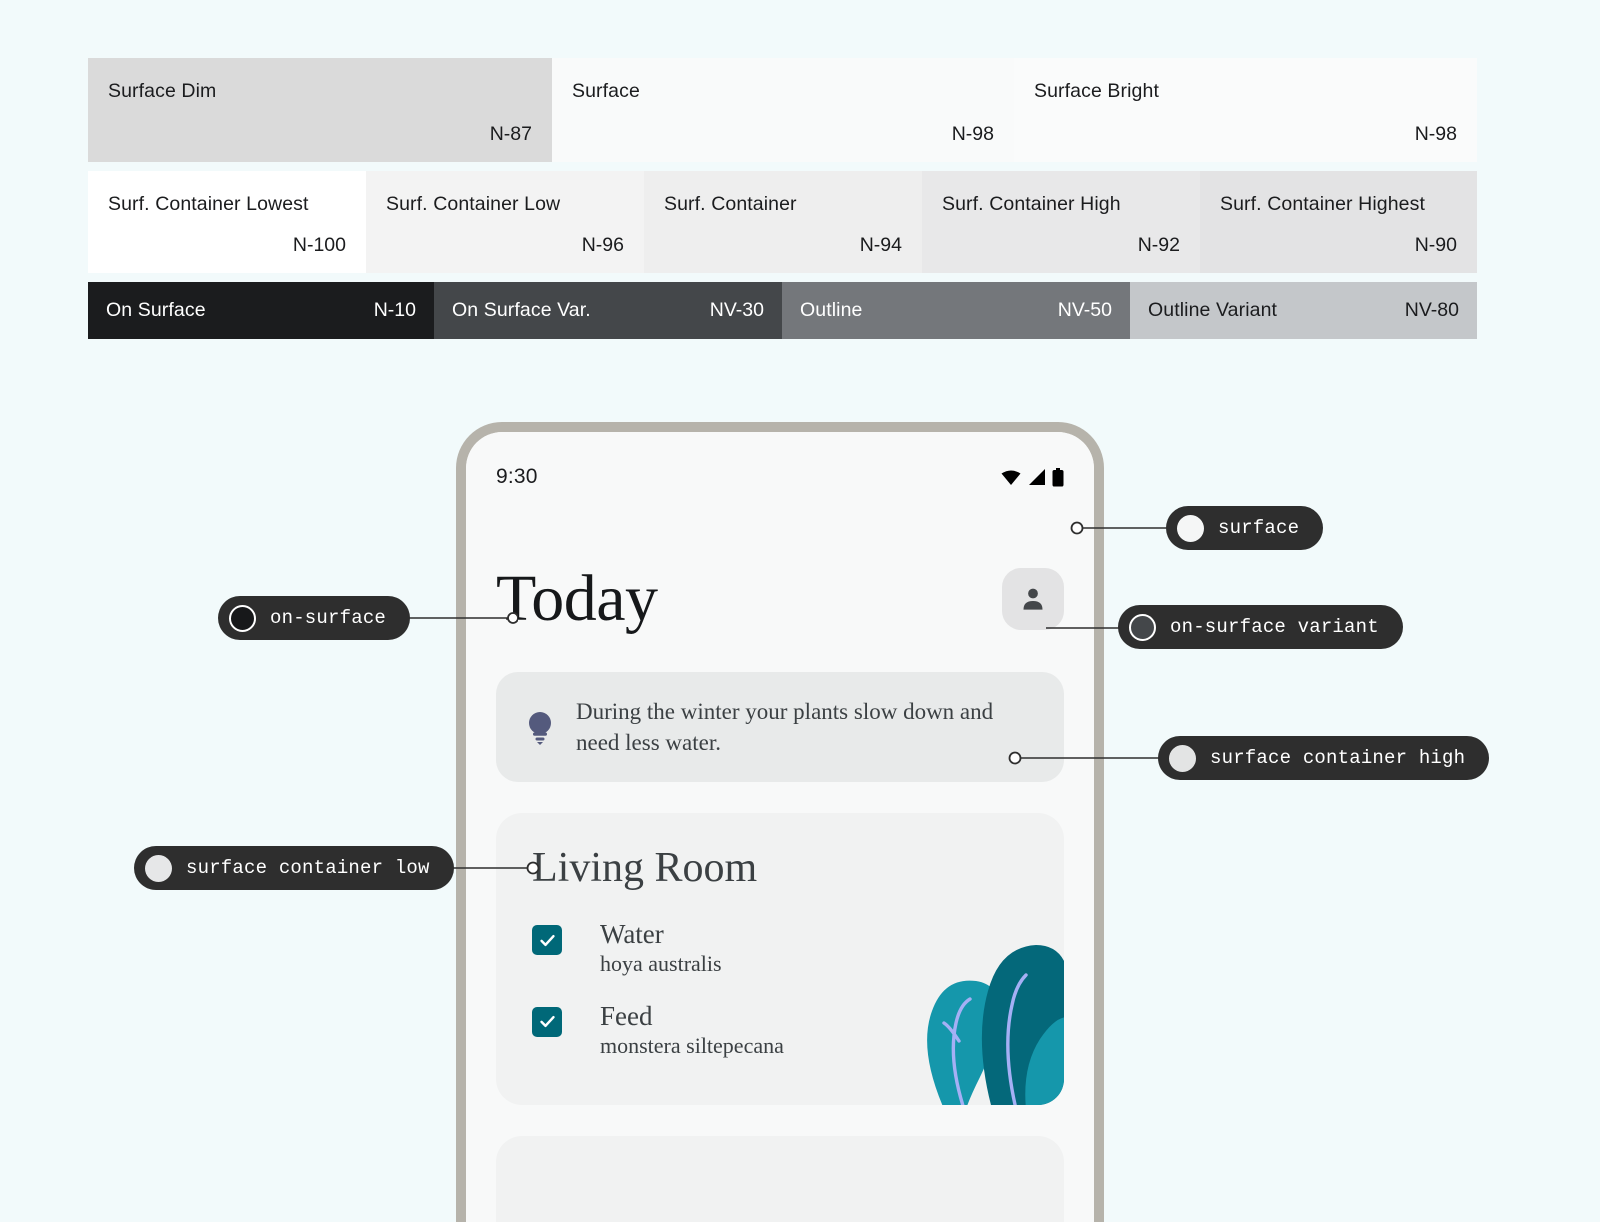 Image resolution: width=1600 pixels, height=1222 pixels. I want to click on annotation-label: surface container low, so click(308, 868).